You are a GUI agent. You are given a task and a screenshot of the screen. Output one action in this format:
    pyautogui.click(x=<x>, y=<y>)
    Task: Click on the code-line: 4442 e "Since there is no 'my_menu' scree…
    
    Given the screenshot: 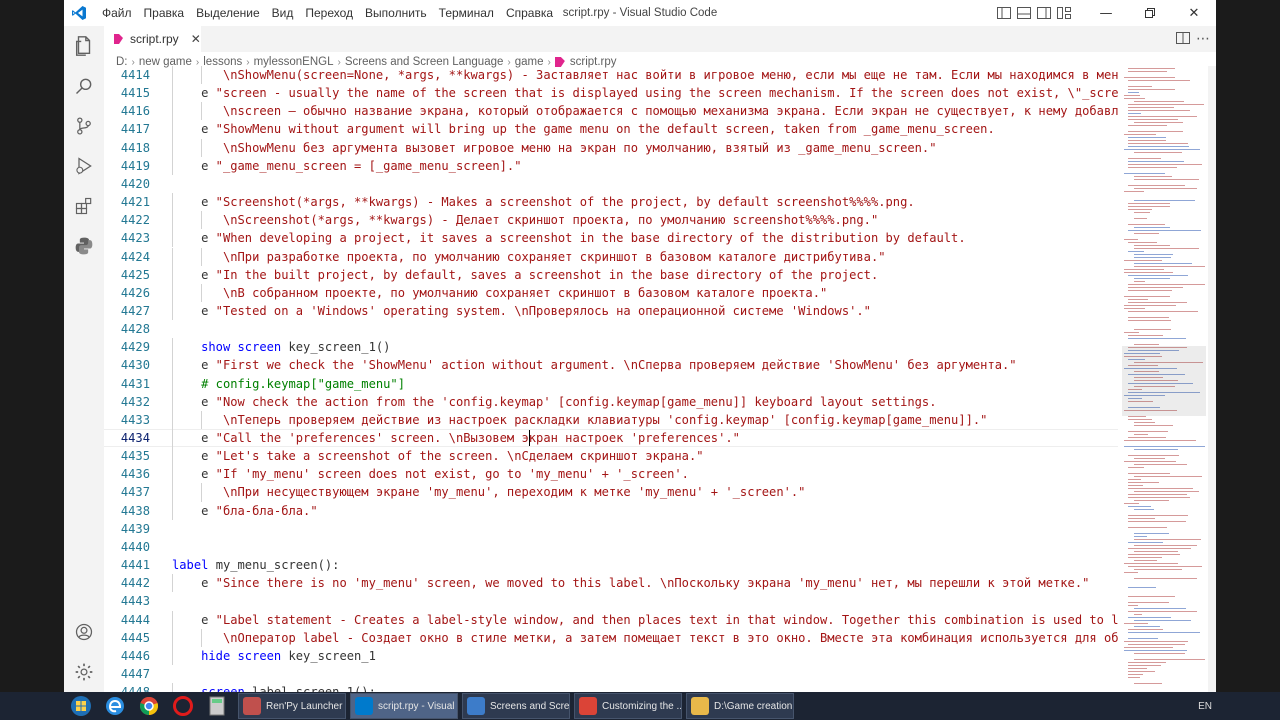 What is the action you would take?
    pyautogui.click(x=611, y=583)
    